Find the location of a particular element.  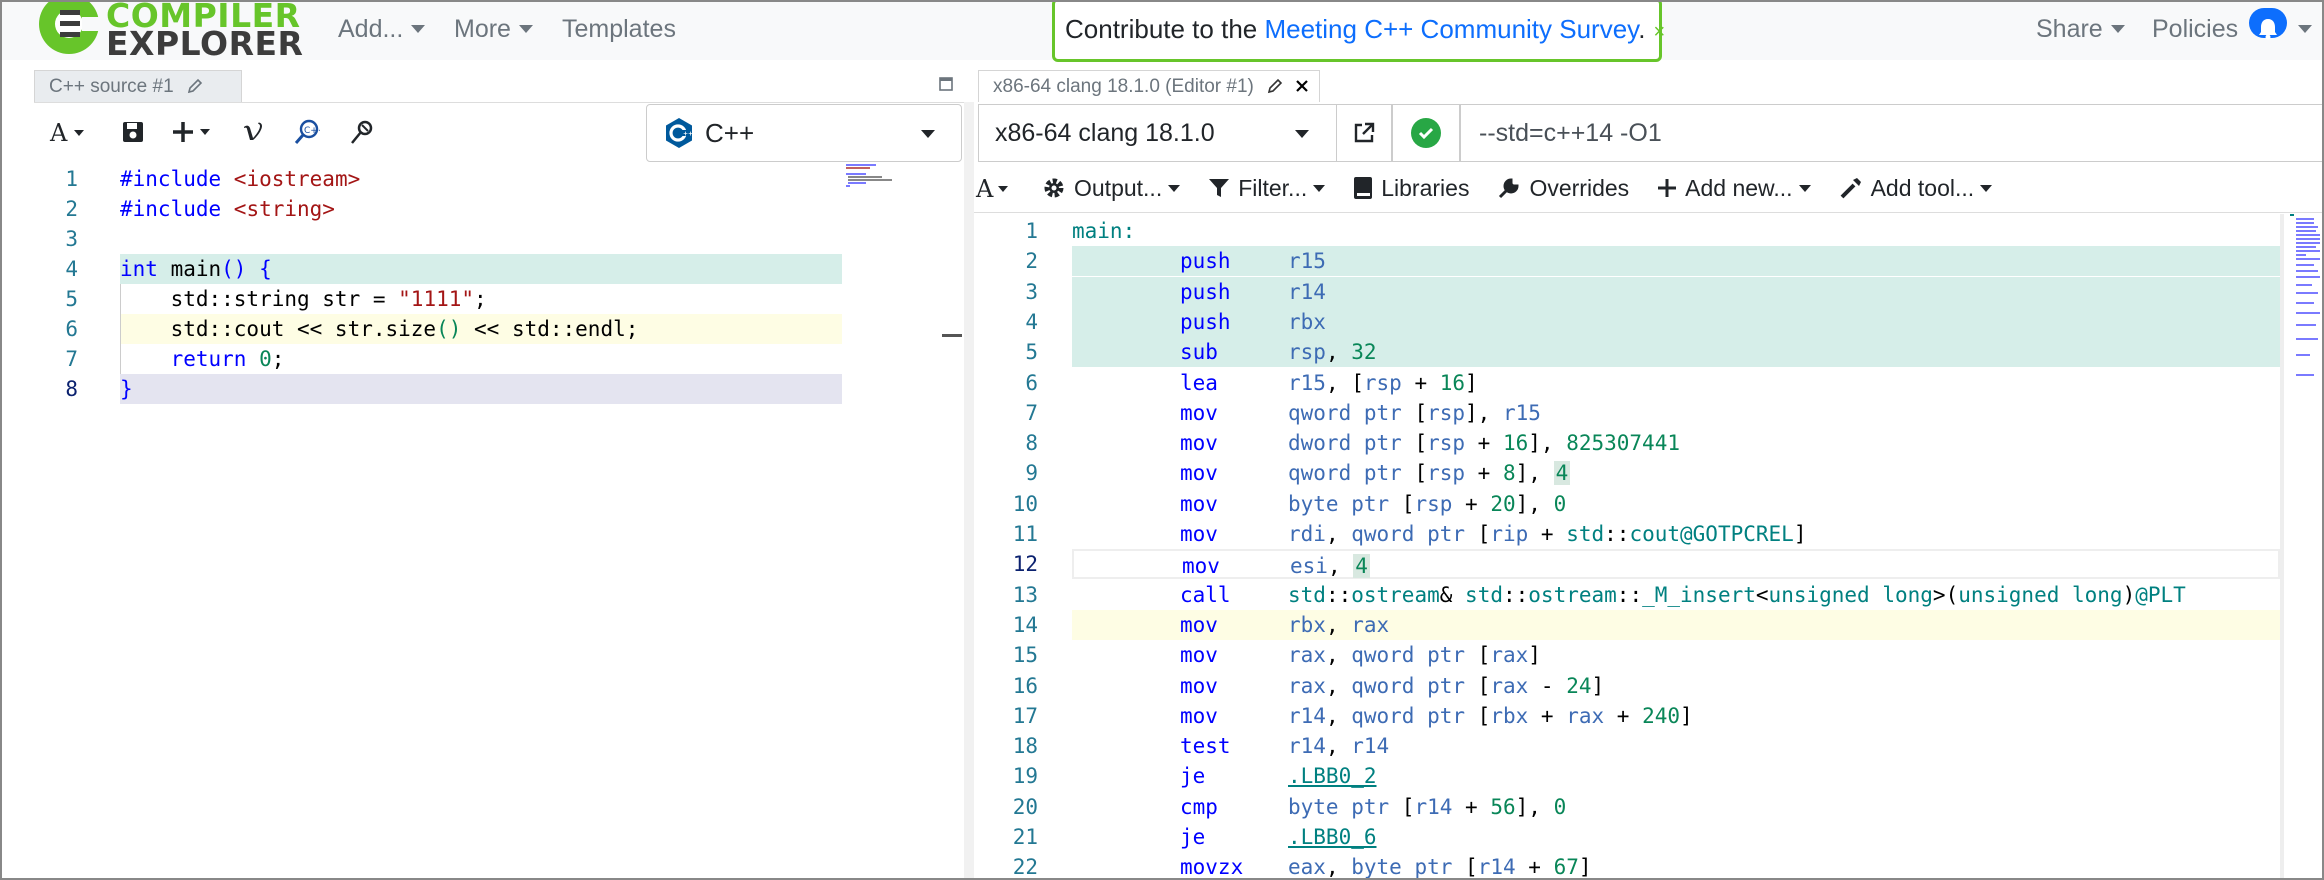

asm-line-number: 12 is located at coordinates (1025, 564).